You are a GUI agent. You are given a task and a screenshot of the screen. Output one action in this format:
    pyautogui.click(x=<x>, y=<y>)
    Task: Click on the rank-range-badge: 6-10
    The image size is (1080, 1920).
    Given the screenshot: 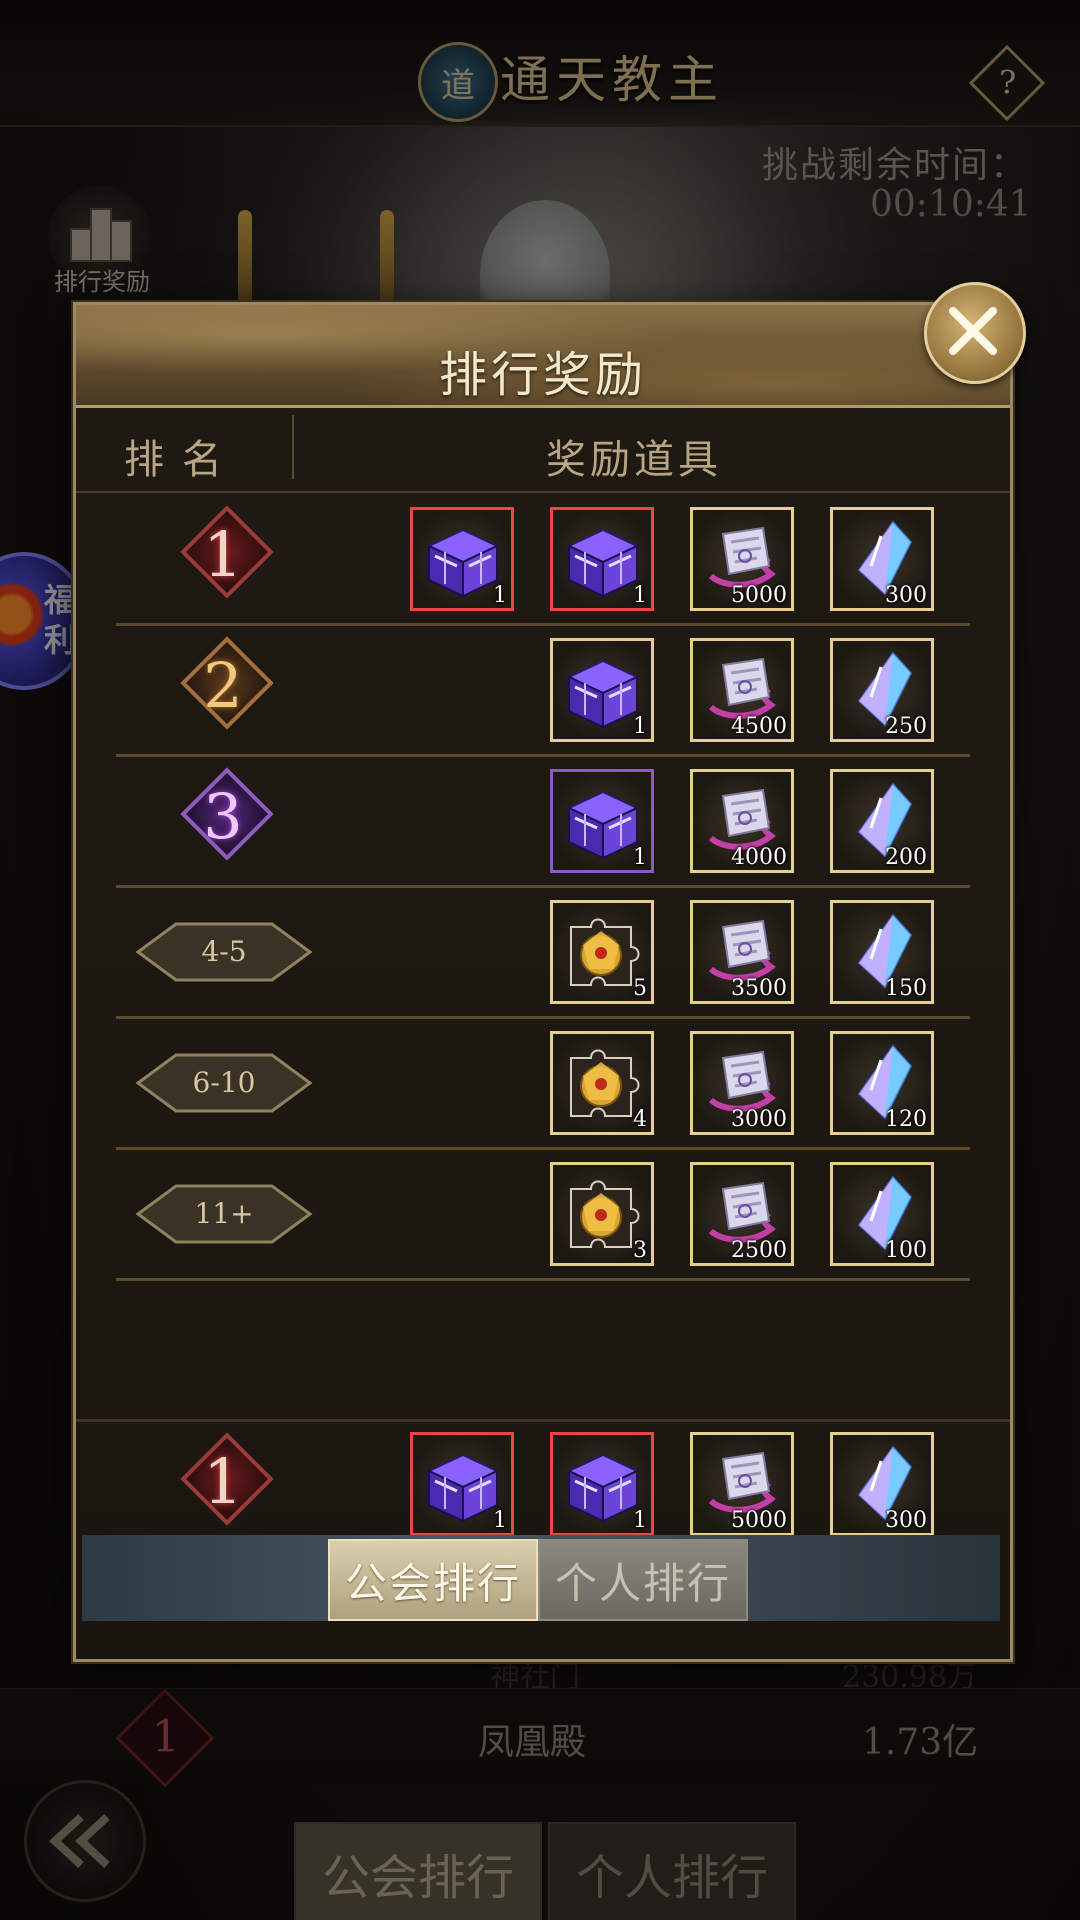 What is the action you would take?
    pyautogui.click(x=224, y=1083)
    